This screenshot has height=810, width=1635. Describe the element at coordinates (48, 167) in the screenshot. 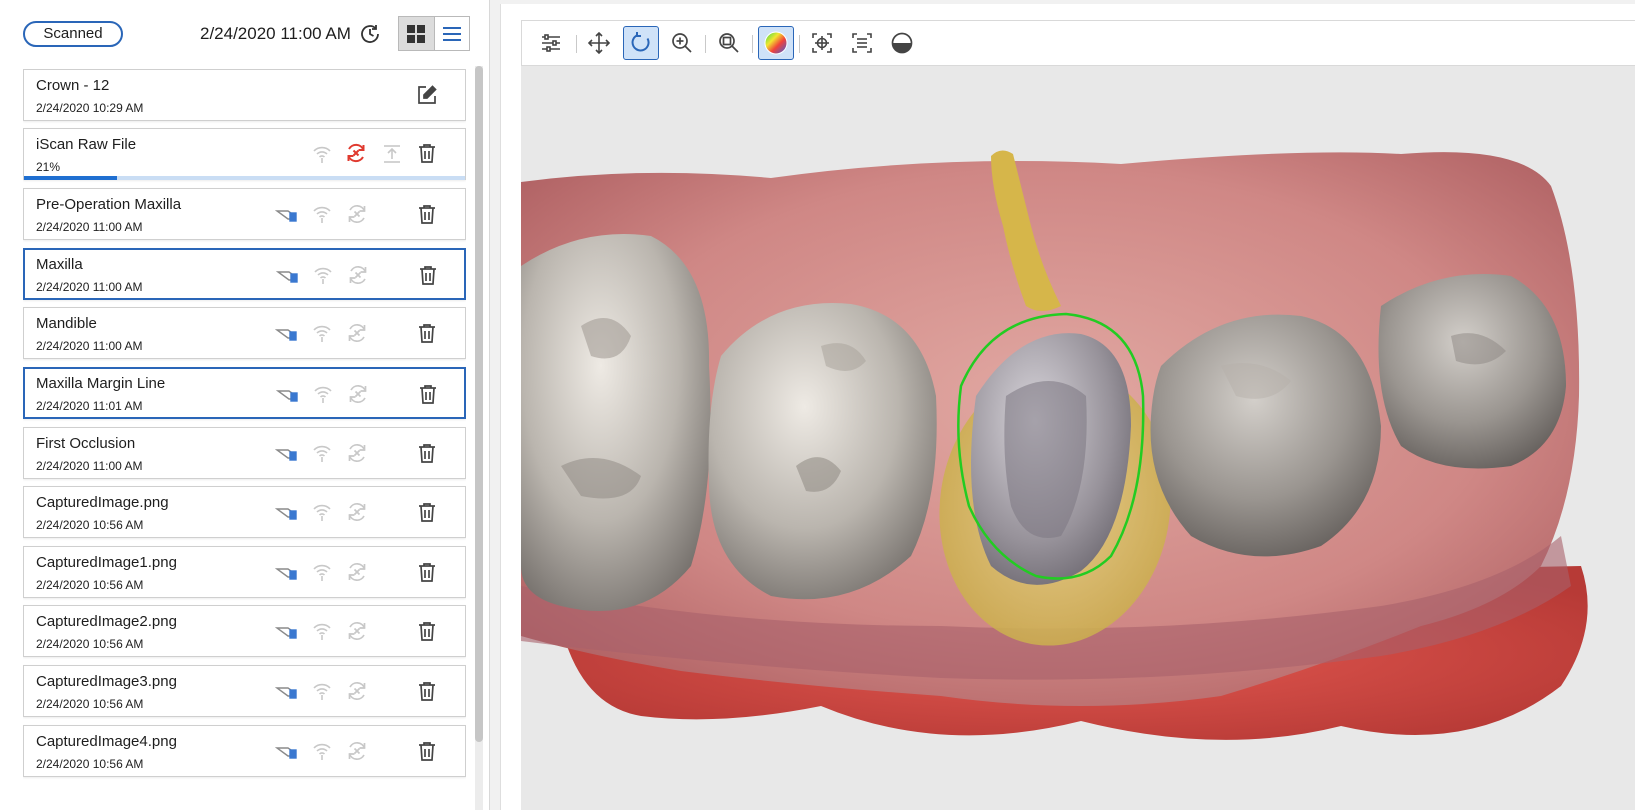

I see `upload-progress-text: 21%` at that location.